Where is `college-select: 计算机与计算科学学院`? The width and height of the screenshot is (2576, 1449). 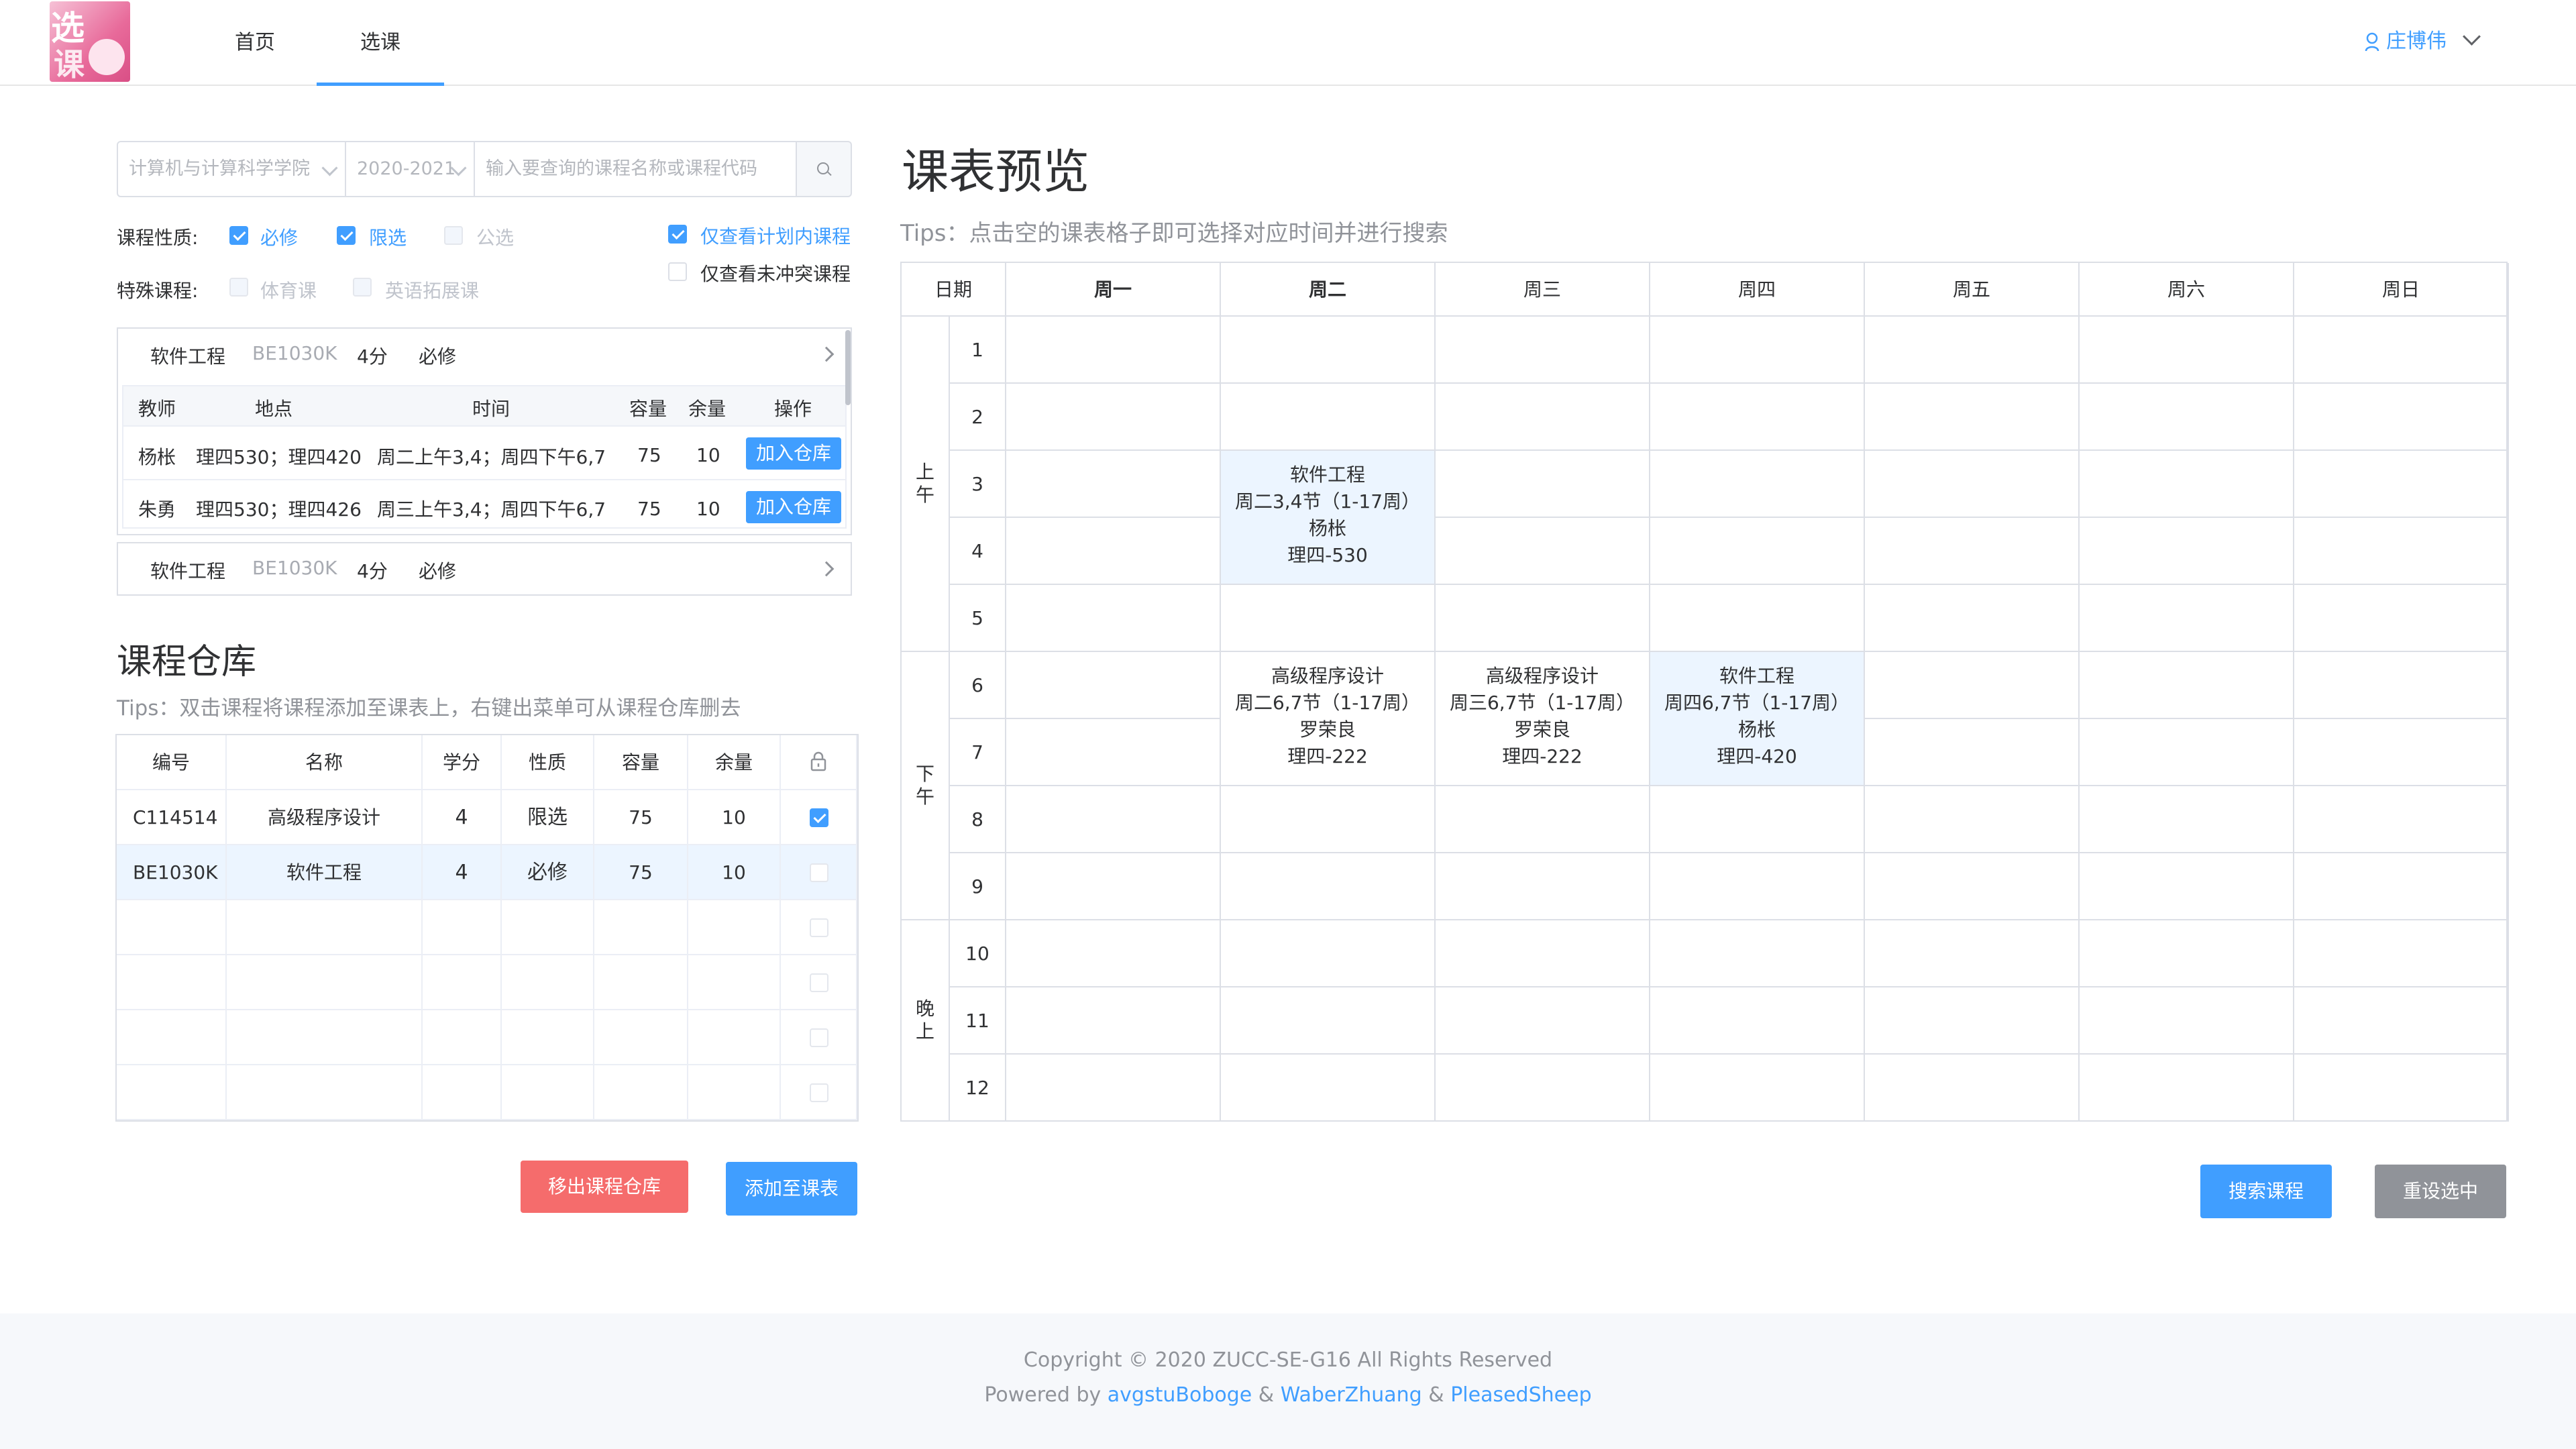 college-select: 计算机与计算科学学院 is located at coordinates (231, 169).